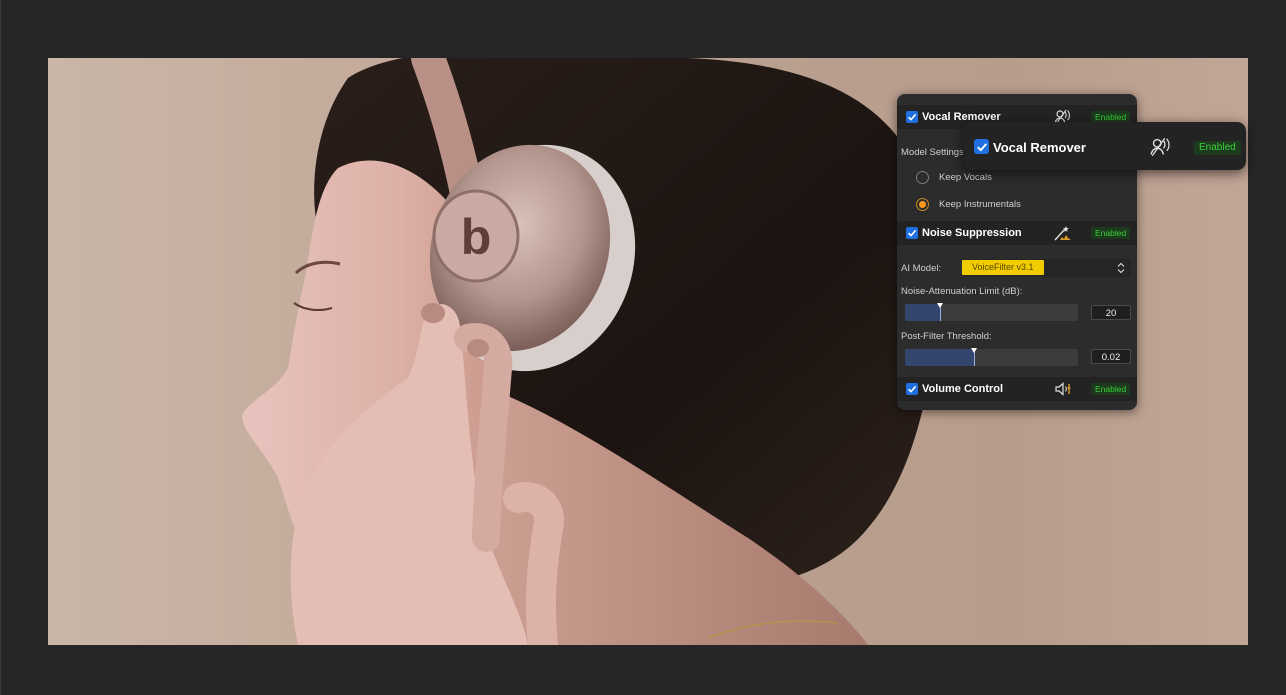 The image size is (1286, 695). Describe the element at coordinates (1111, 389) in the screenshot. I see `volume-control-status-badge: Enabled` at that location.